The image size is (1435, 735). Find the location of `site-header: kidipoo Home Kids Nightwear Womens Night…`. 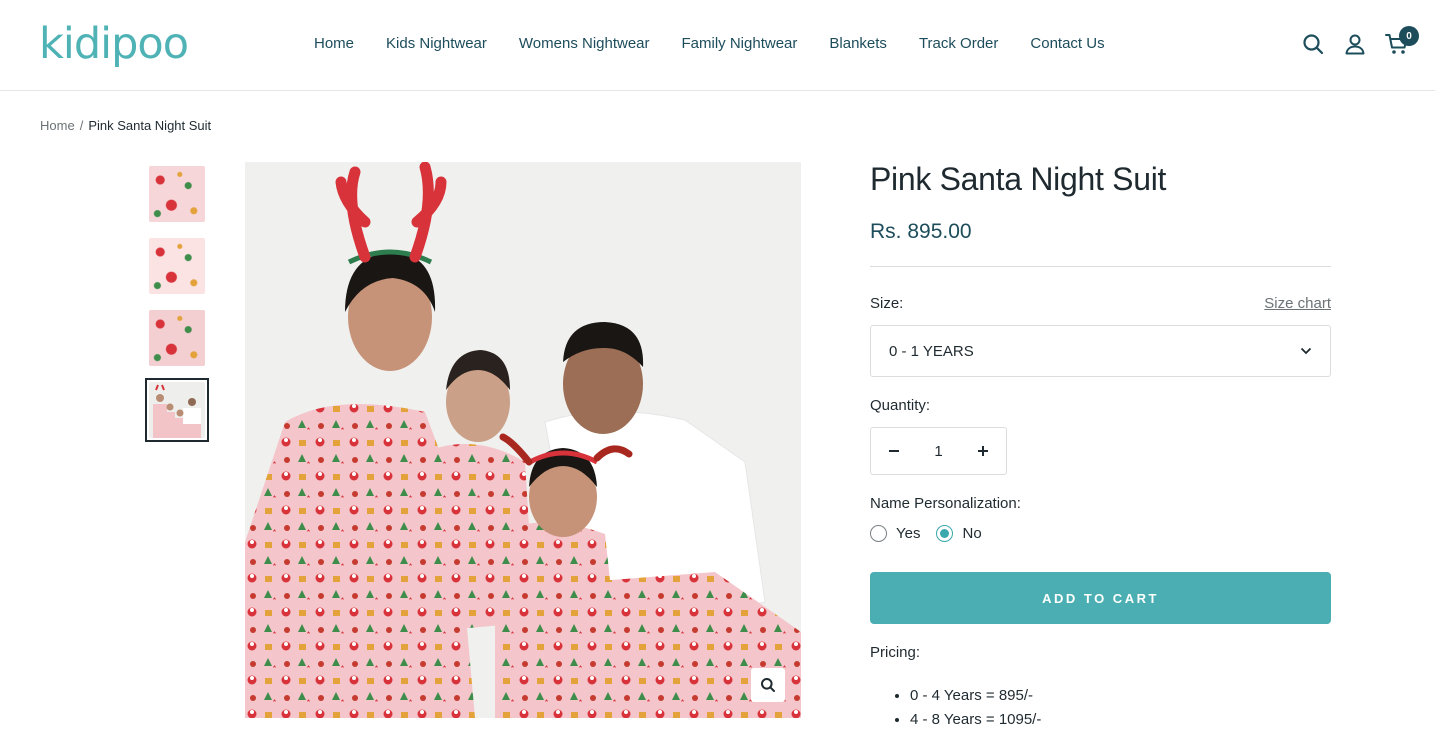

site-header: kidipoo Home Kids Nightwear Womens Night… is located at coordinates (717, 45).